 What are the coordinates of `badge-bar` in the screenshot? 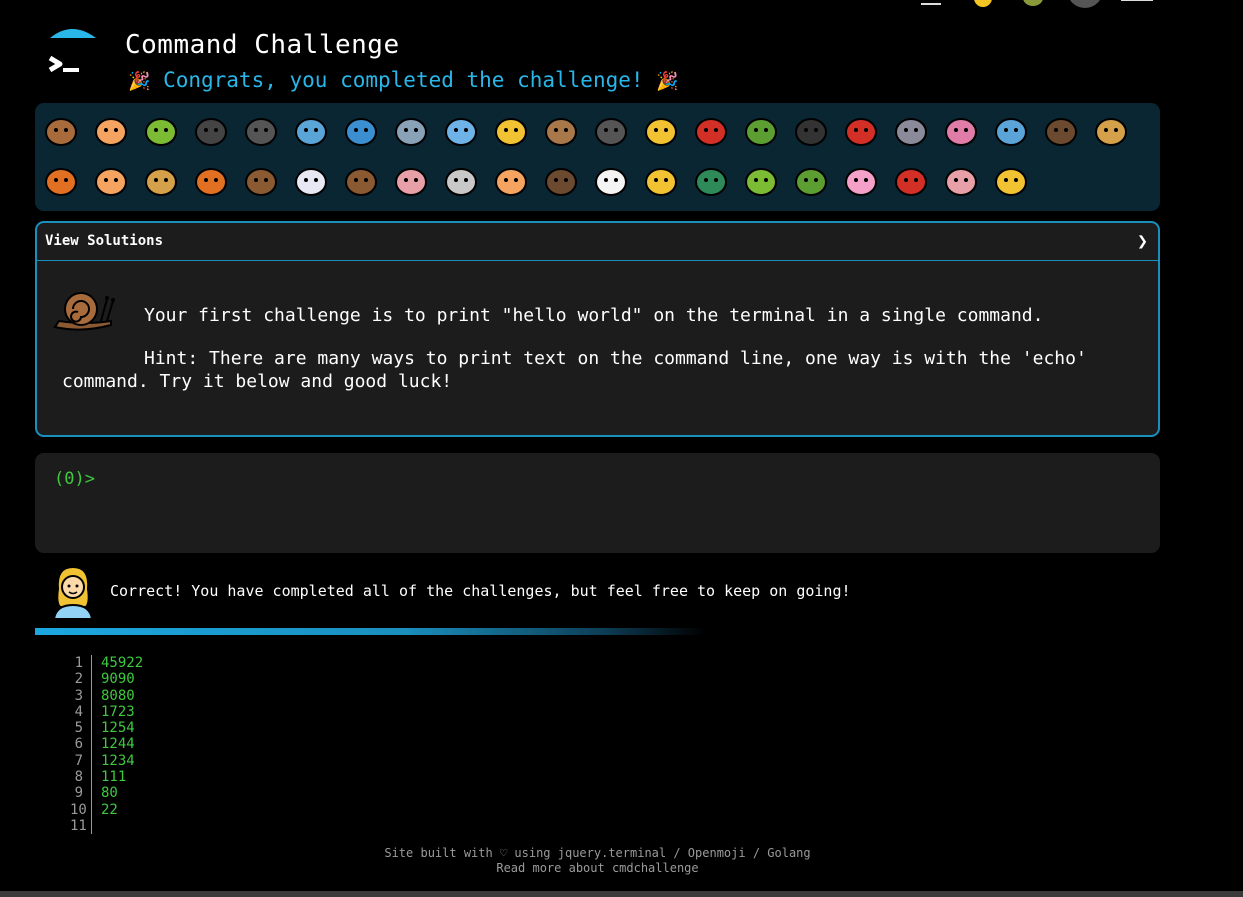 It's located at (597, 157).